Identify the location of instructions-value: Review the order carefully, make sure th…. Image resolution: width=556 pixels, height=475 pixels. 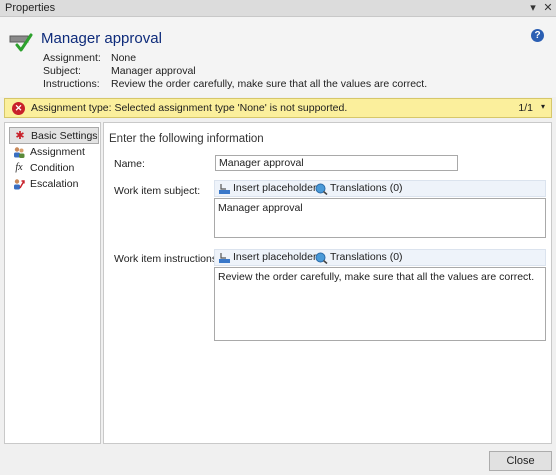
(269, 84).